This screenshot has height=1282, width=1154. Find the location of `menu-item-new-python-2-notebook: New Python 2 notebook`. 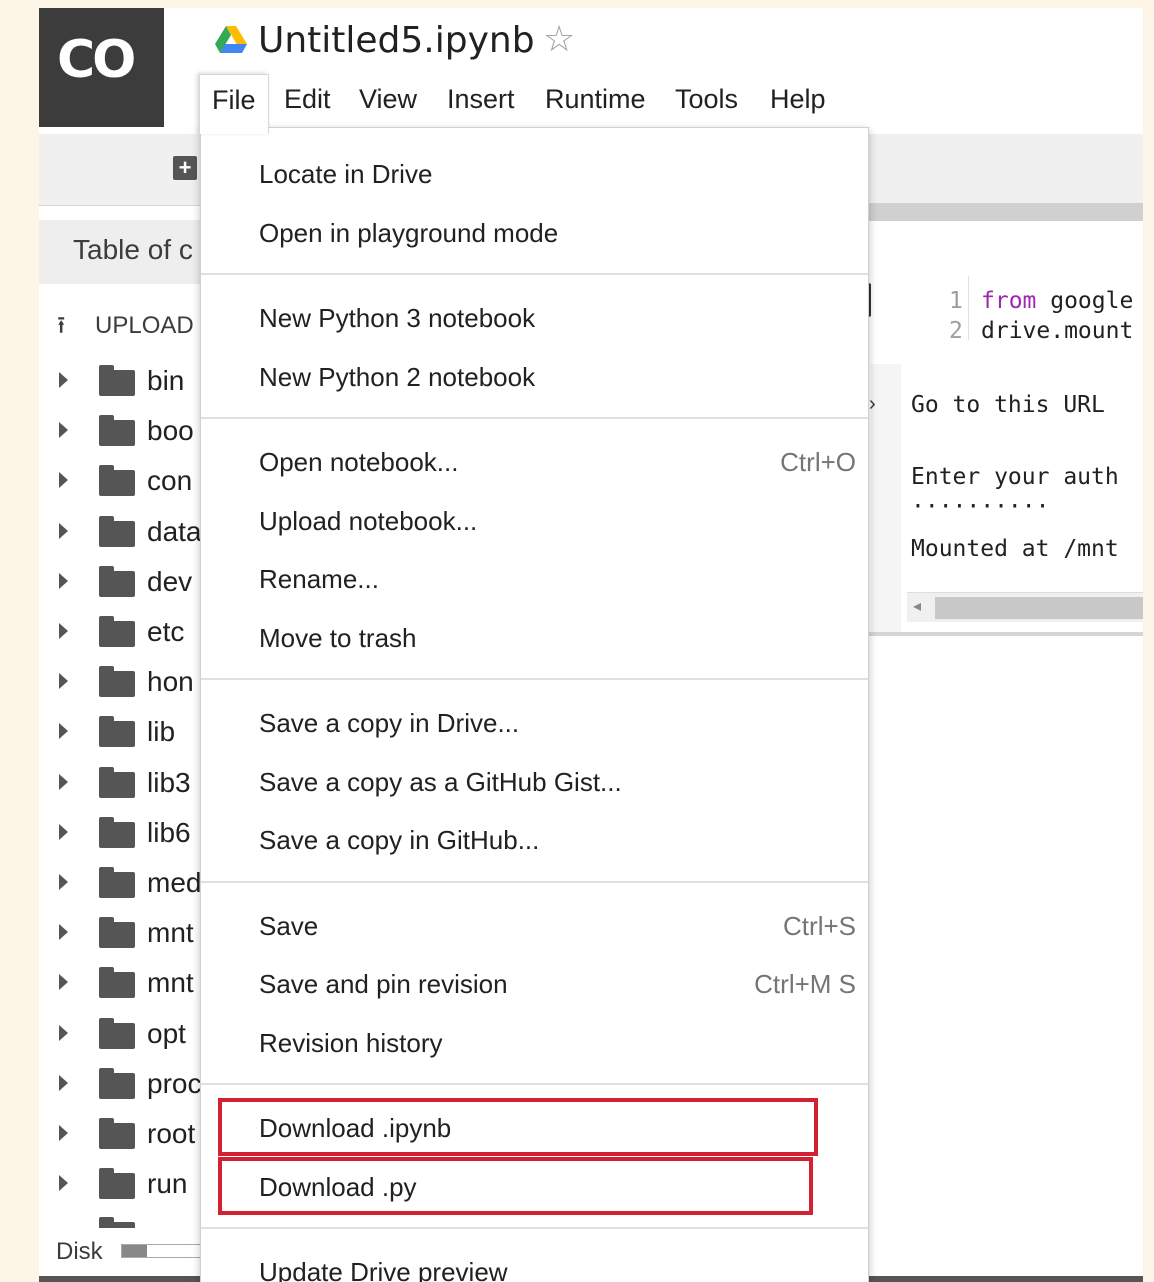

menu-item-new-python-2-notebook: New Python 2 notebook is located at coordinates (534, 377).